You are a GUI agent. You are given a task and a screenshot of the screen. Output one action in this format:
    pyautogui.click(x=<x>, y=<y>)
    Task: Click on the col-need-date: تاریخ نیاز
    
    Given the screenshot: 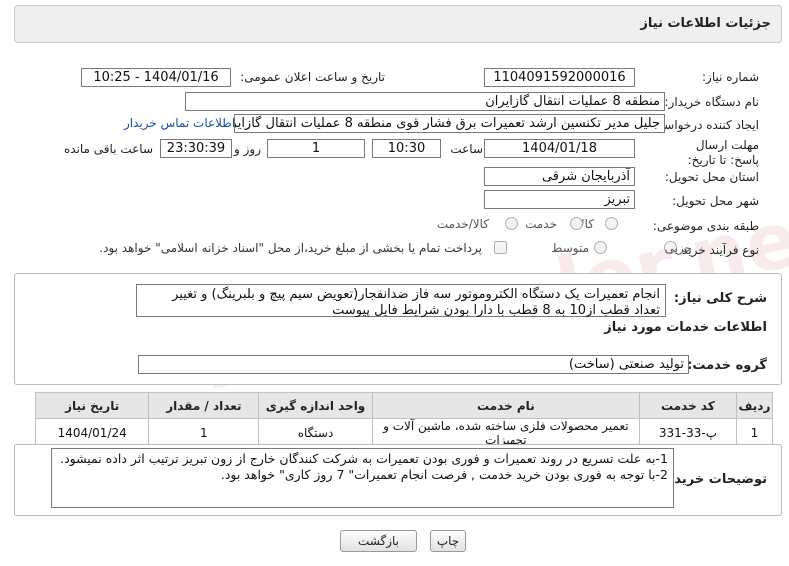 What is the action you would take?
    pyautogui.click(x=92, y=405)
    